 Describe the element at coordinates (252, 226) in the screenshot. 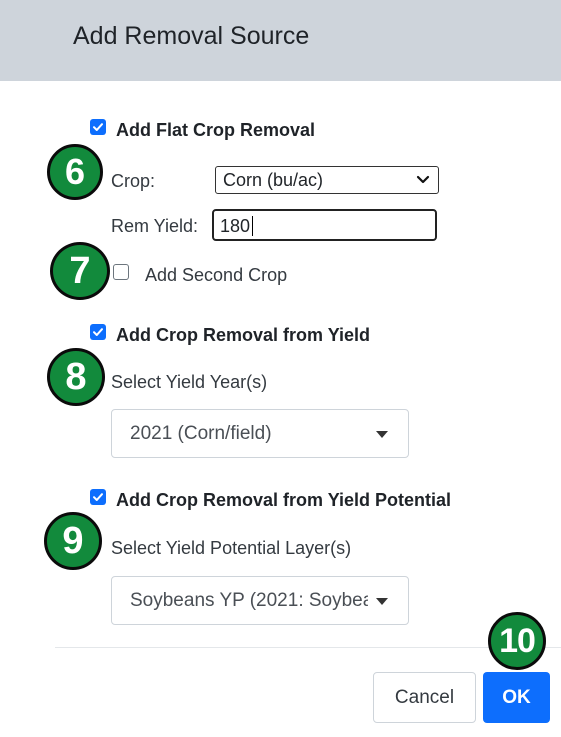

I see `text-cursor` at that location.